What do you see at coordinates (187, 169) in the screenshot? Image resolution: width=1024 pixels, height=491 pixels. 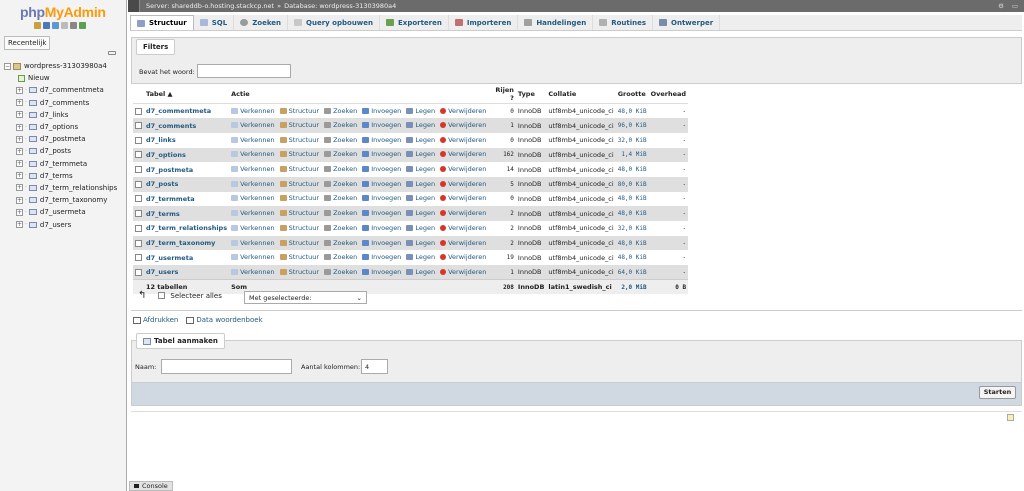 I see `table-name-link: d7_postmeta` at bounding box center [187, 169].